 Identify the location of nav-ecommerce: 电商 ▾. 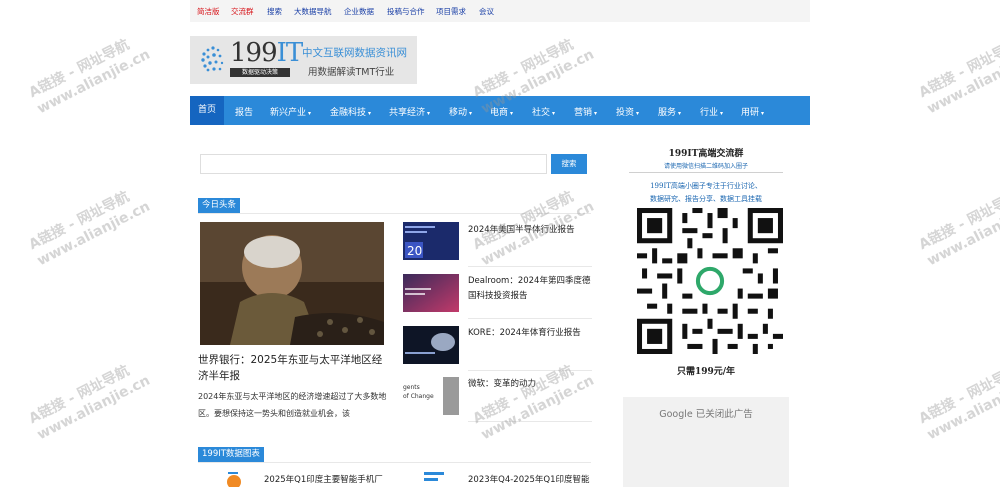
(501, 111).